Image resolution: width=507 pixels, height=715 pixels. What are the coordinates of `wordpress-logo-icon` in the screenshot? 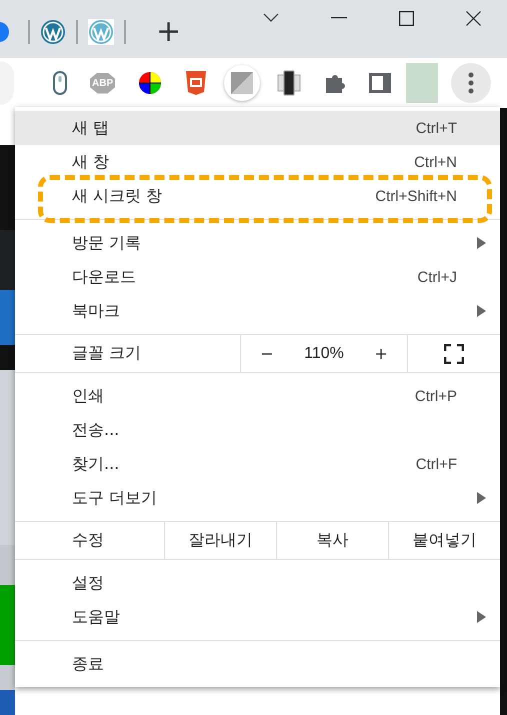 It's located at (53, 32).